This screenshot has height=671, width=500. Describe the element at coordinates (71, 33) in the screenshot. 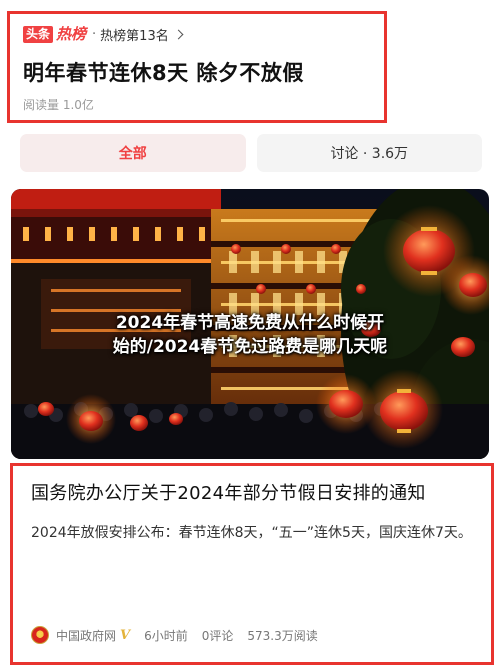

I see `hot-list-logo-text: 热榜` at that location.